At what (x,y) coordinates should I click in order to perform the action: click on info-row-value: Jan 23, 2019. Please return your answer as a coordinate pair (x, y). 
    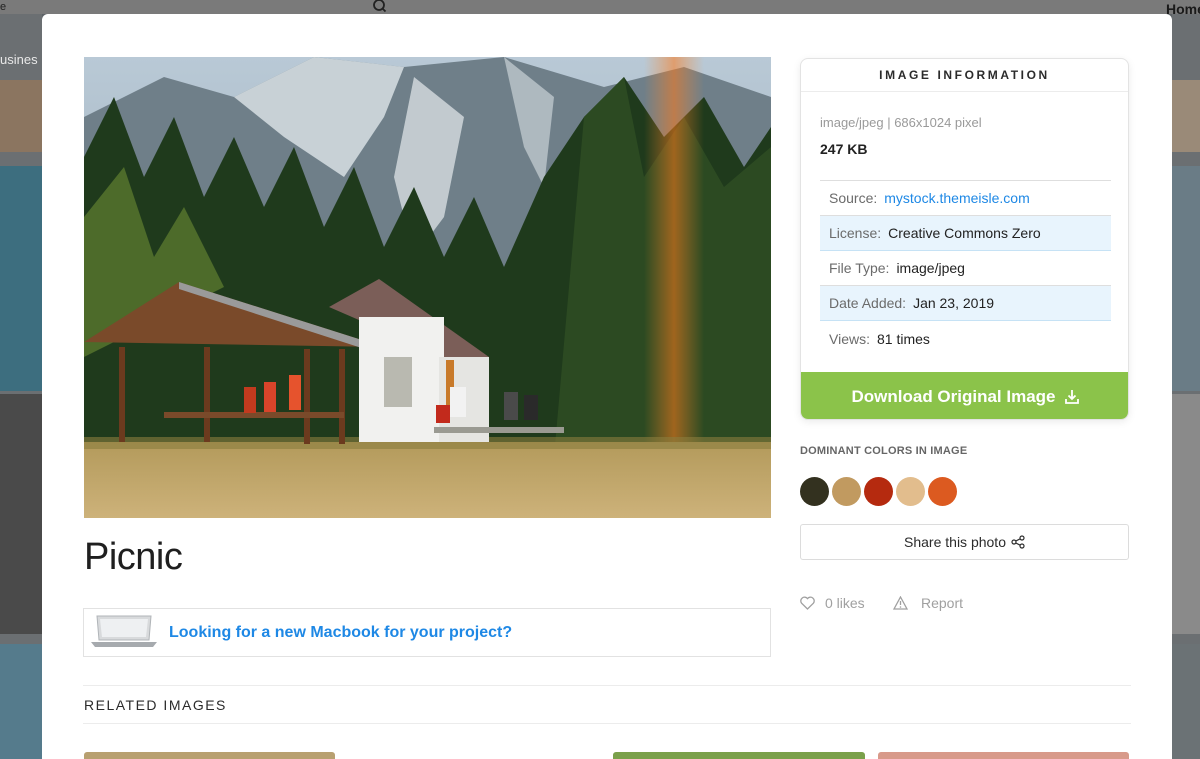
    Looking at the image, I should click on (954, 303).